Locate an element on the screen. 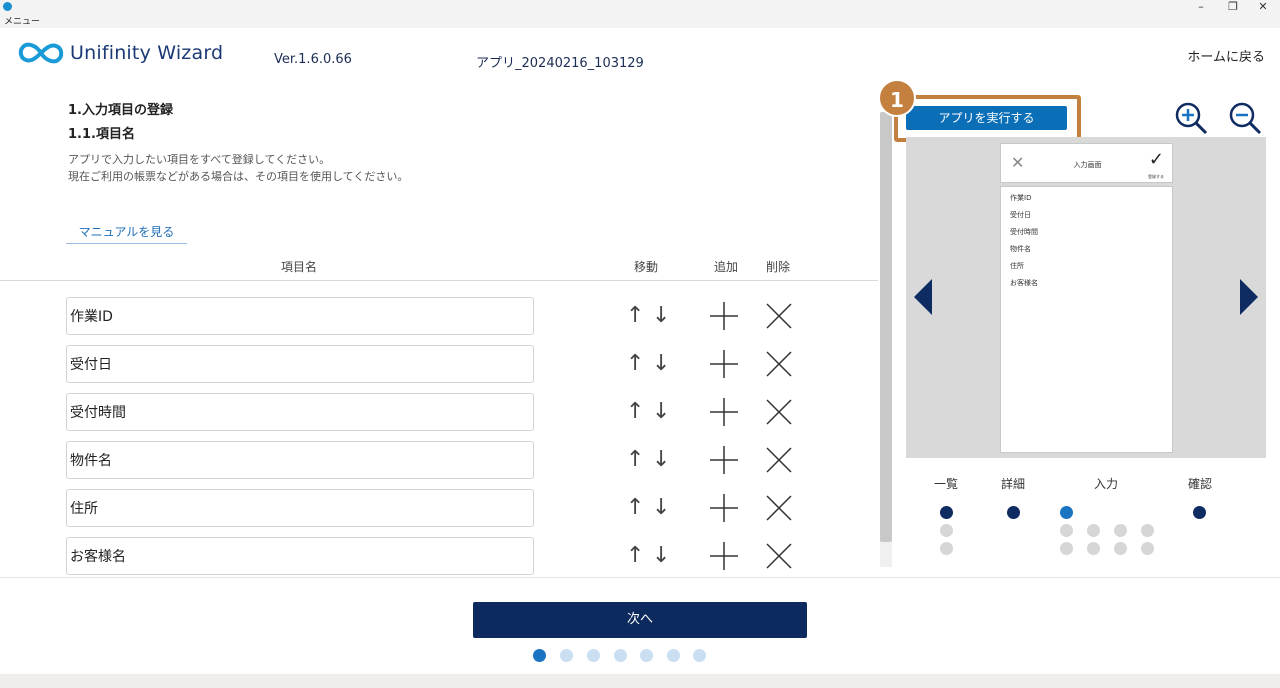  preview-tab-confirm: 確認 is located at coordinates (1200, 483).